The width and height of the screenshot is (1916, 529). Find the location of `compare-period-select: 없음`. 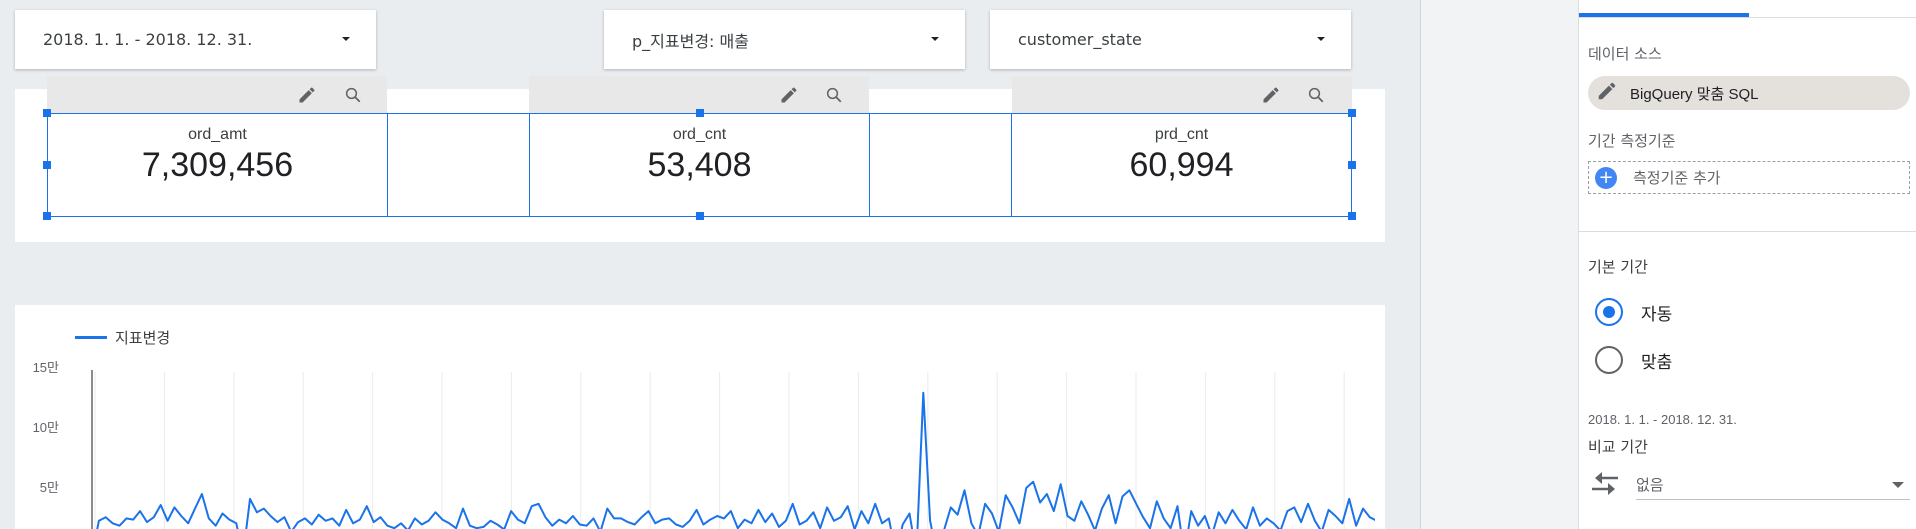

compare-period-select: 없음 is located at coordinates (1773, 485).